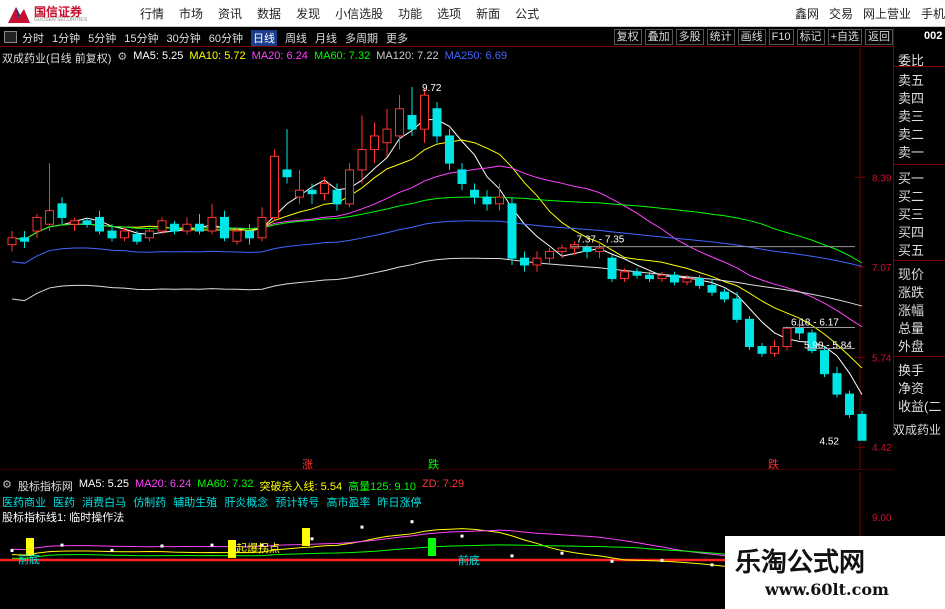 This screenshot has width=945, height=609. Describe the element at coordinates (104, 484) in the screenshot. I see `ind-ma5-label: MA5: 5.25` at that location.